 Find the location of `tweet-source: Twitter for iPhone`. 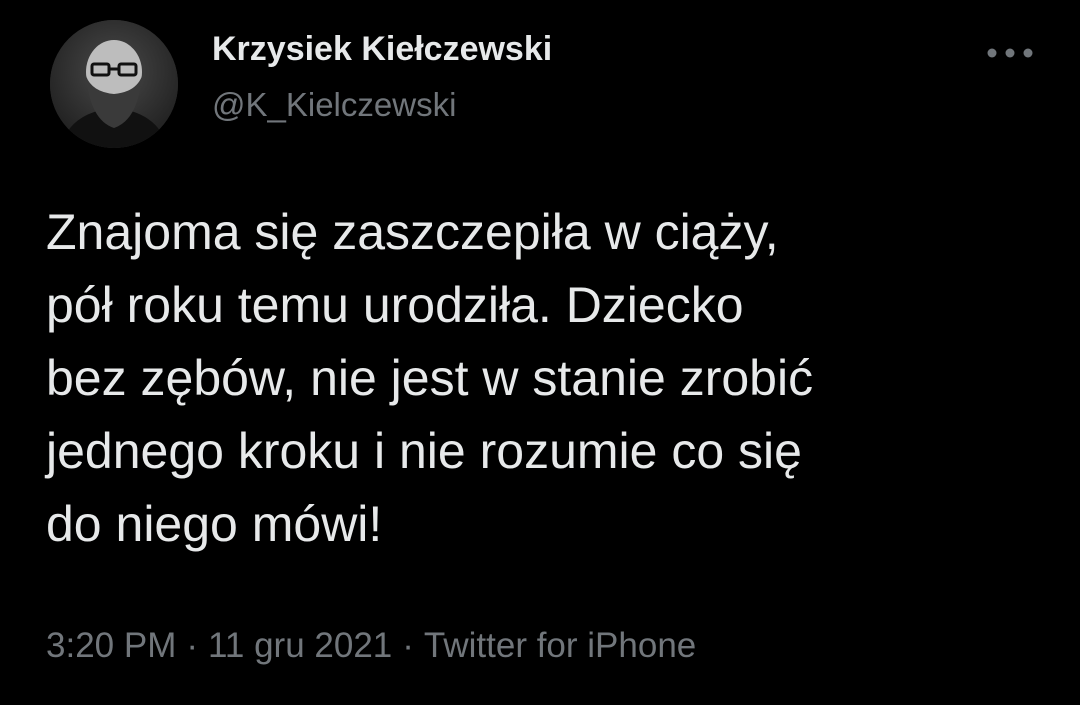

tweet-source: Twitter for iPhone is located at coordinates (560, 645).